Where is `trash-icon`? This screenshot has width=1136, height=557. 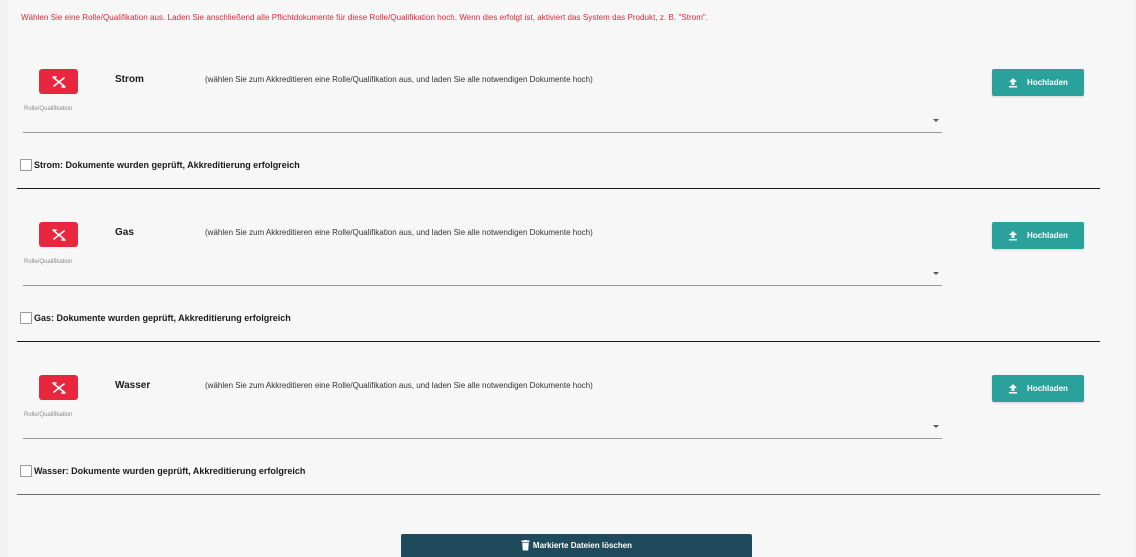
trash-icon is located at coordinates (525, 545).